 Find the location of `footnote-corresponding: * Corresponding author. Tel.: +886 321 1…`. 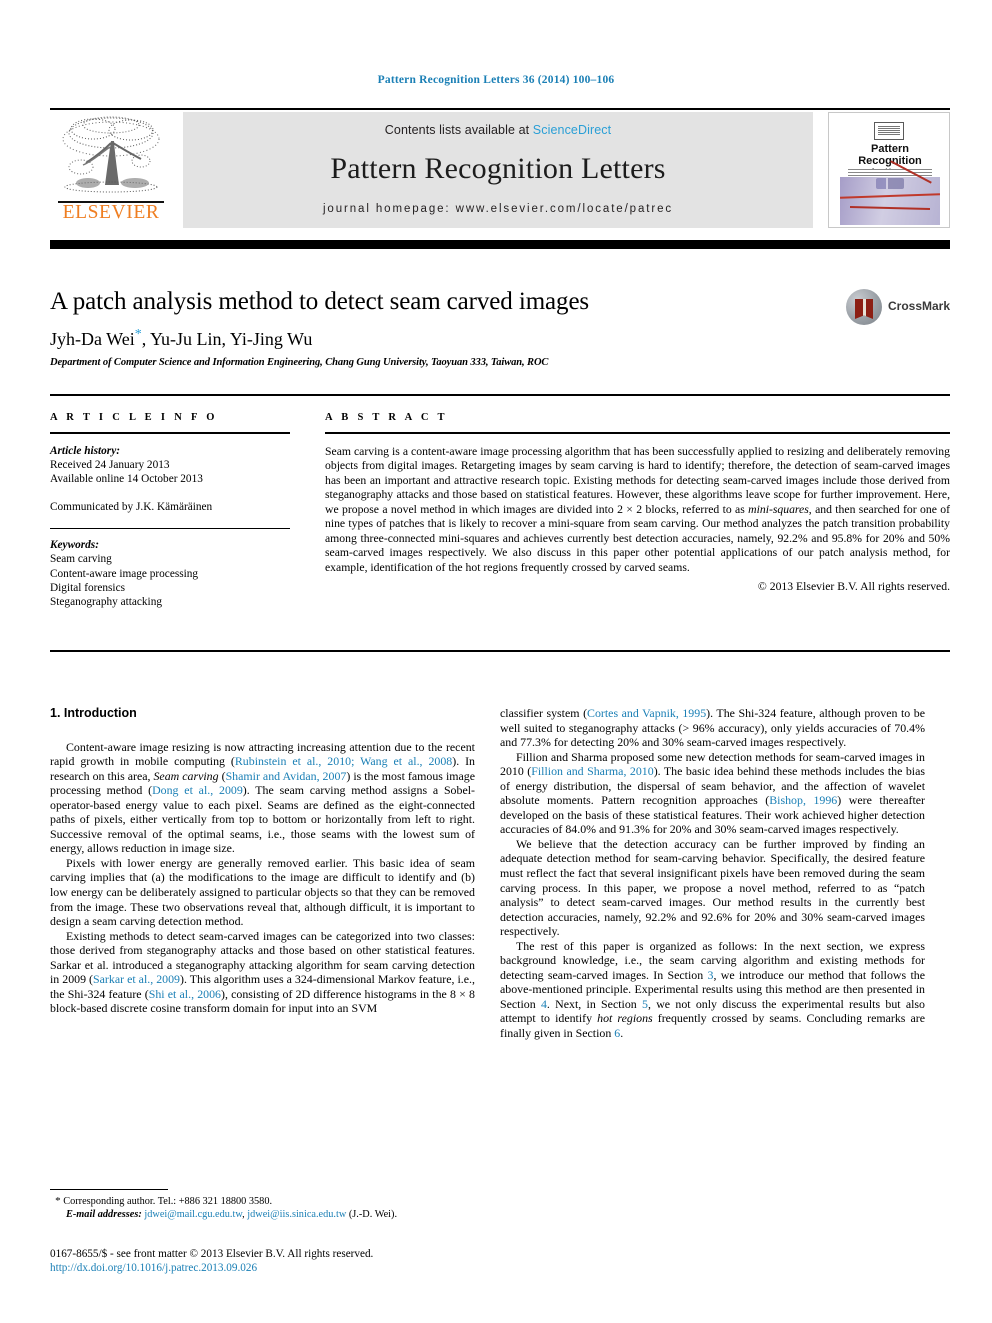

footnote-corresponding: * Corresponding author. Tel.: +886 321 1… is located at coordinates (262, 1201).